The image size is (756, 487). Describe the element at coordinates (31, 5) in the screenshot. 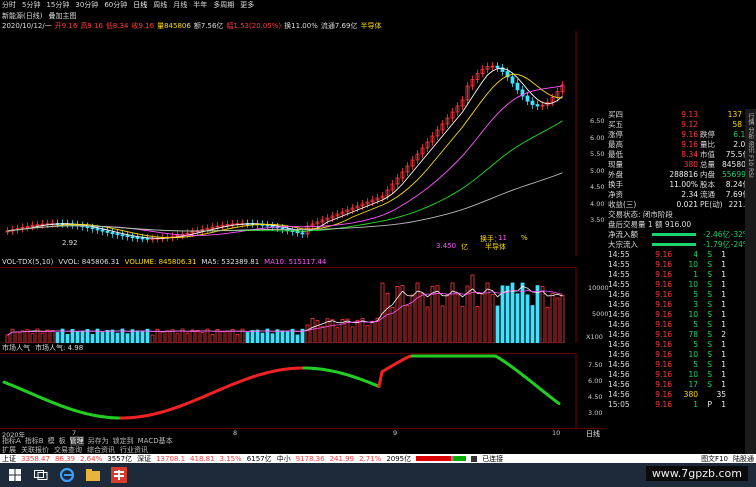

I see `period-1: 5分钟` at that location.